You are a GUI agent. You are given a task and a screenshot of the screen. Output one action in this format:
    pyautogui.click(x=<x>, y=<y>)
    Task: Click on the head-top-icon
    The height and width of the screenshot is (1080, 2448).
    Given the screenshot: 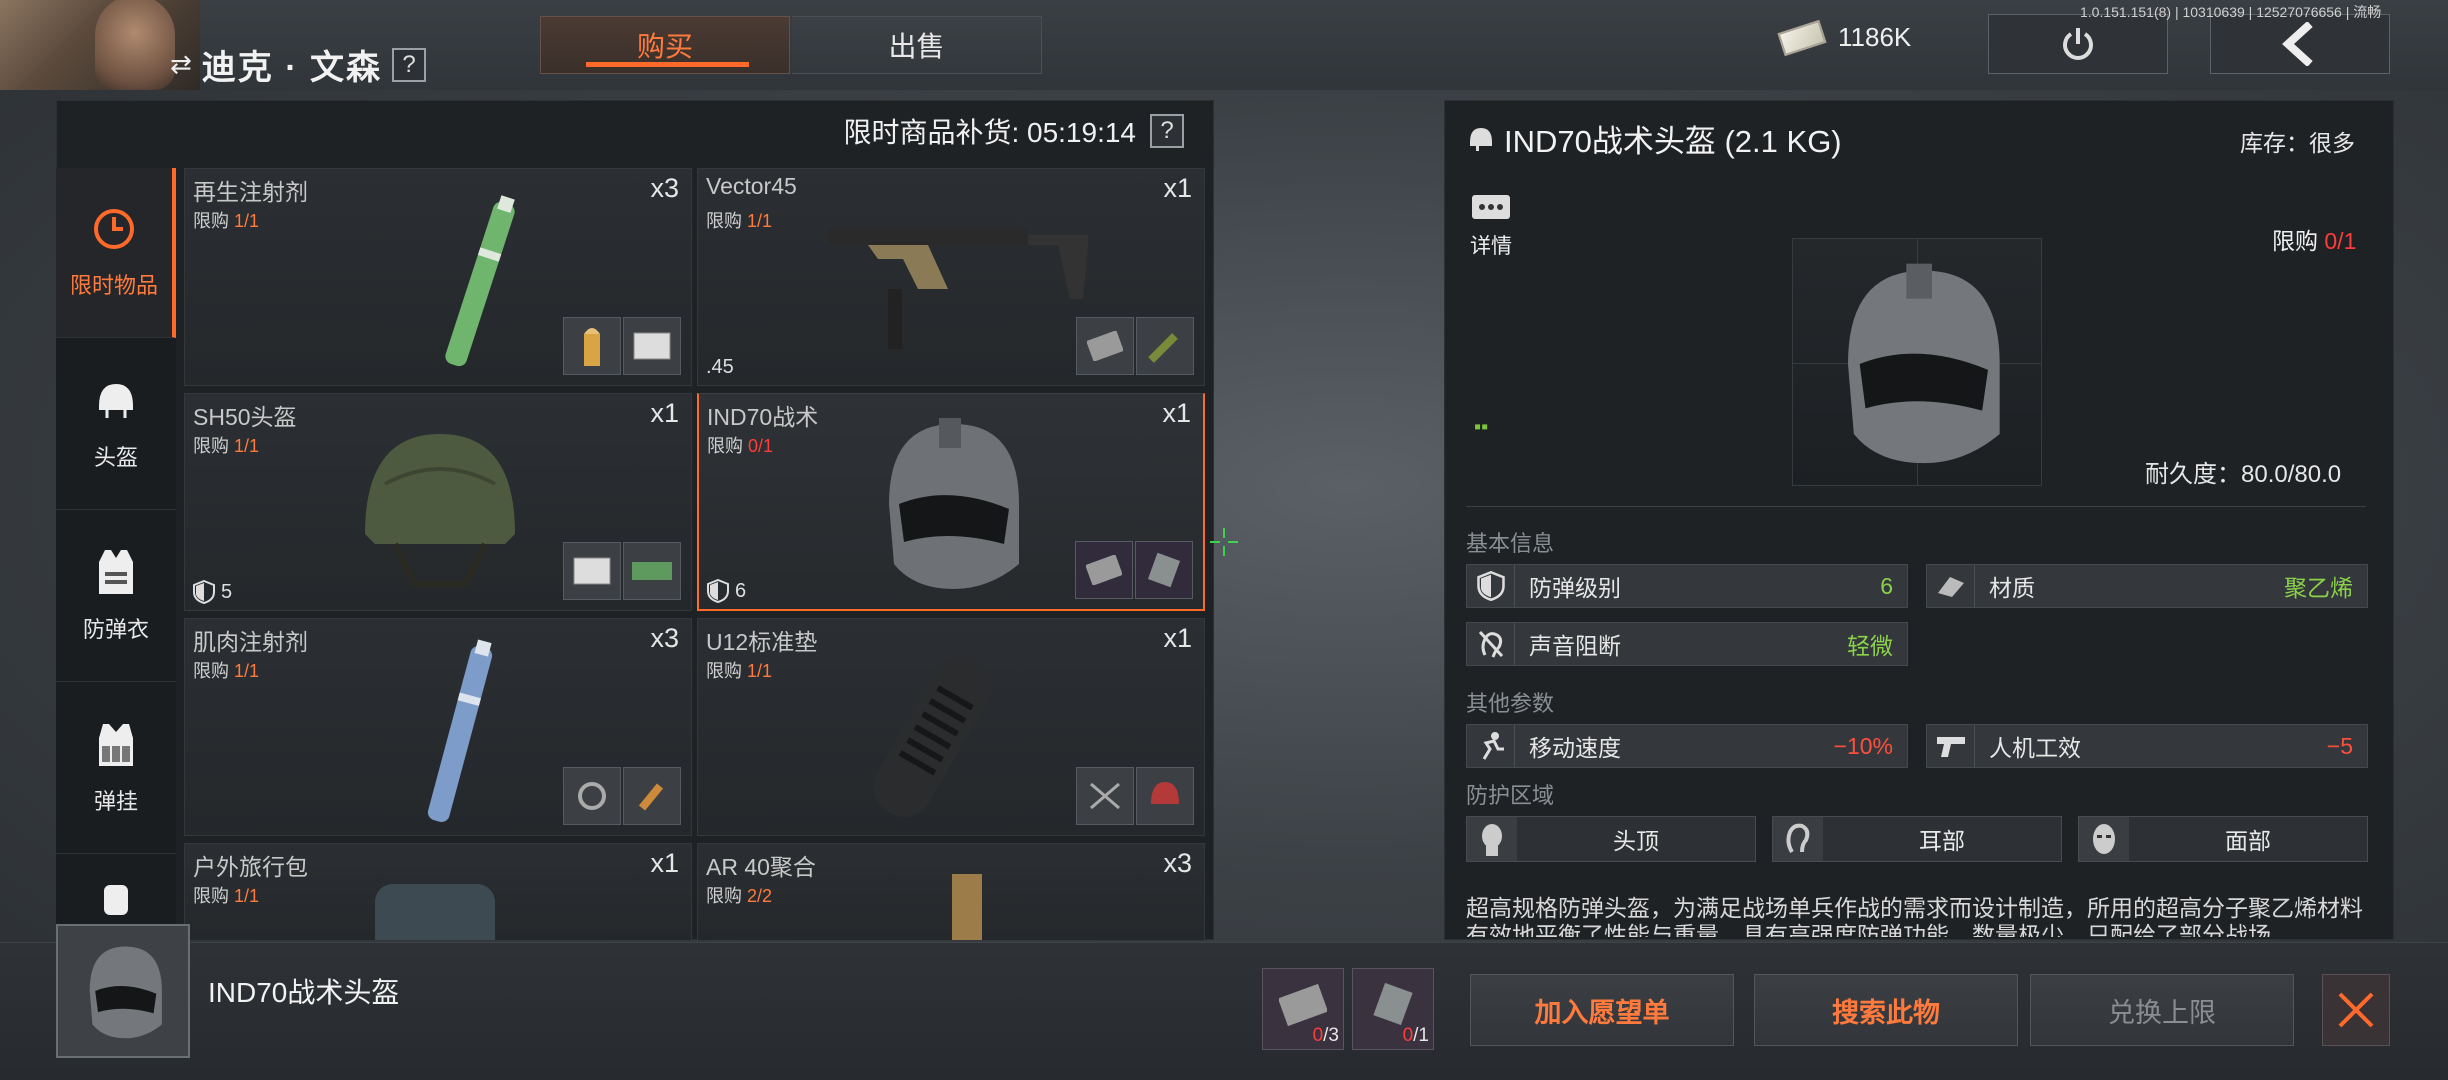 What is the action you would take?
    pyautogui.click(x=1492, y=840)
    